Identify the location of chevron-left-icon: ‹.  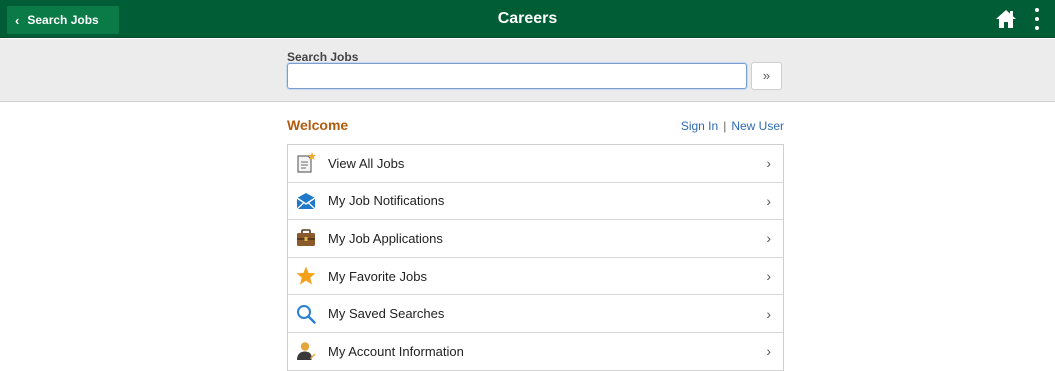
(17, 20).